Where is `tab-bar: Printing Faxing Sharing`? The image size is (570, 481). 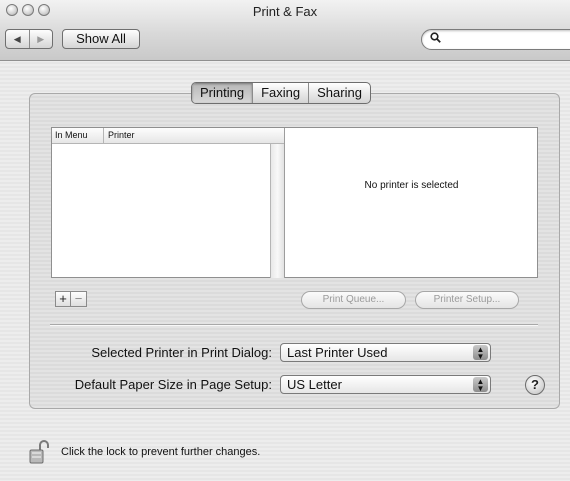 tab-bar: Printing Faxing Sharing is located at coordinates (281, 93).